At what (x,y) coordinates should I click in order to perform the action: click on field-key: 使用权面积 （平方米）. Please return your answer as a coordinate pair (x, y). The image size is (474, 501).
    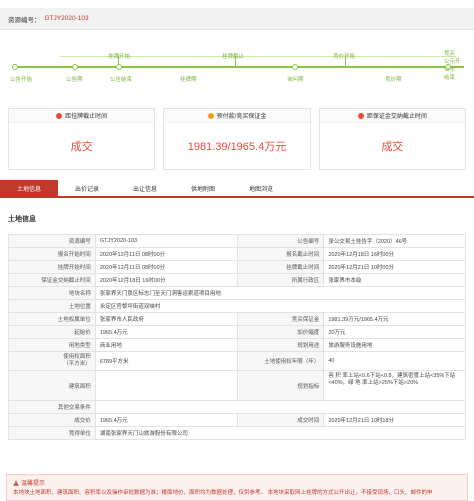
    Looking at the image, I should click on (52, 361).